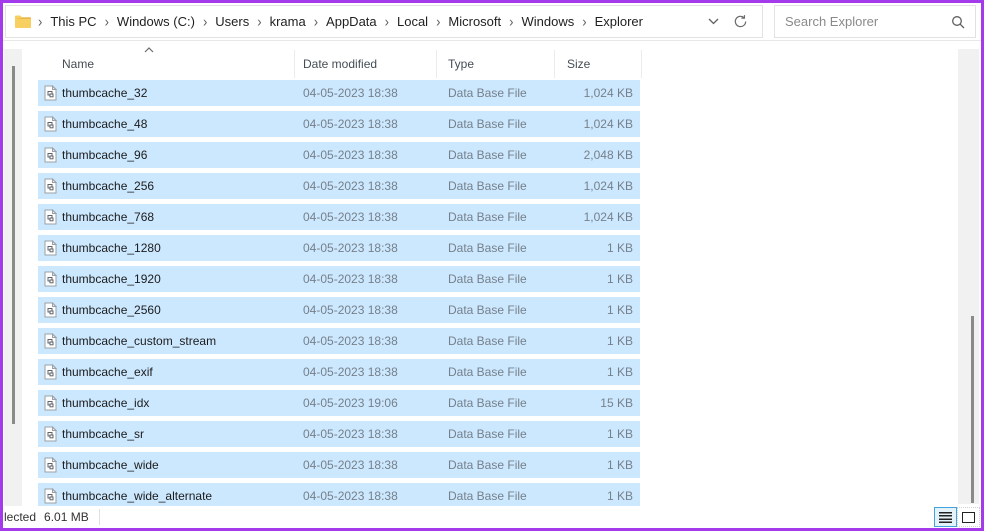 This screenshot has width=984, height=531. I want to click on breadcrumb-item: Users, so click(232, 21).